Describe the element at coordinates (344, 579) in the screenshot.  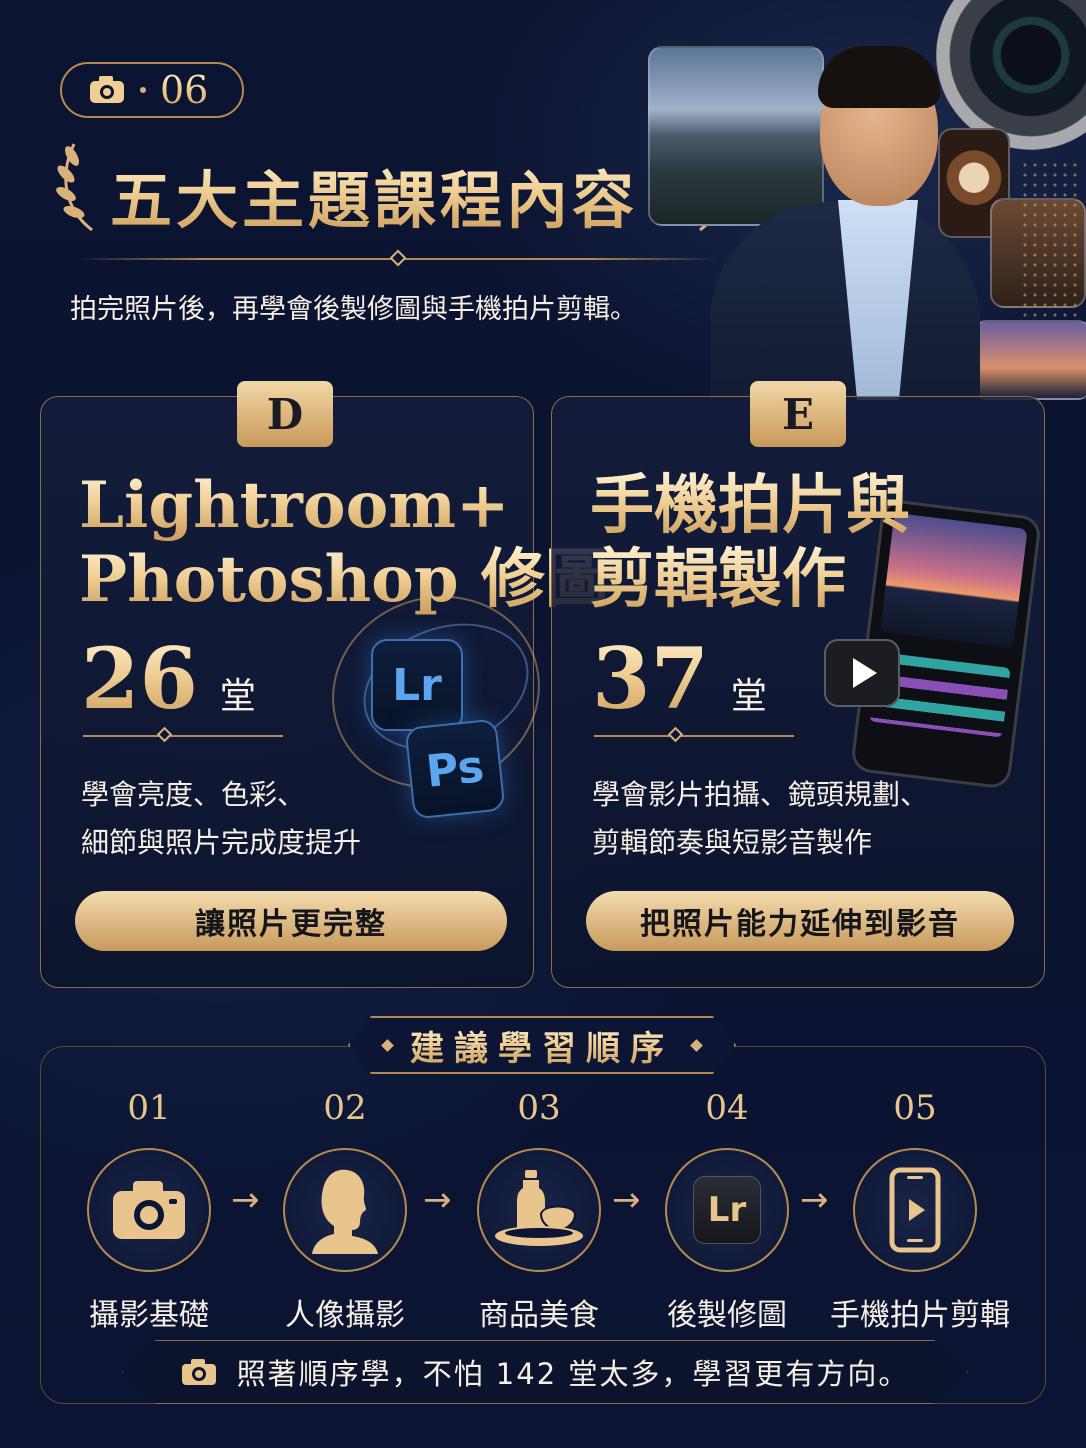
I see `card-title-line2: Photoshop 修圖` at that location.